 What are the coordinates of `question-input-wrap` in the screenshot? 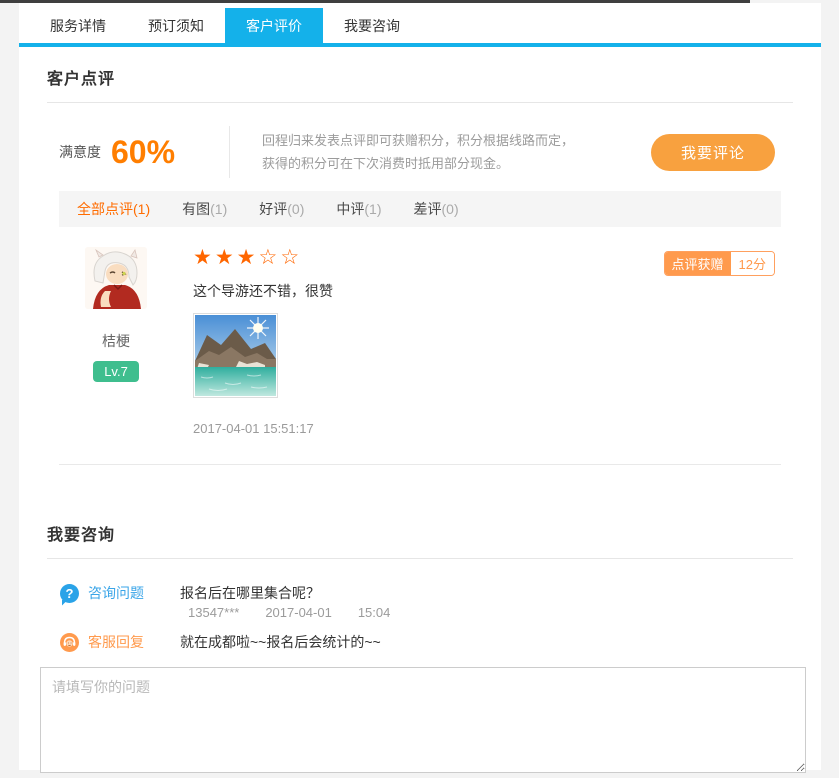 It's located at (423, 722).